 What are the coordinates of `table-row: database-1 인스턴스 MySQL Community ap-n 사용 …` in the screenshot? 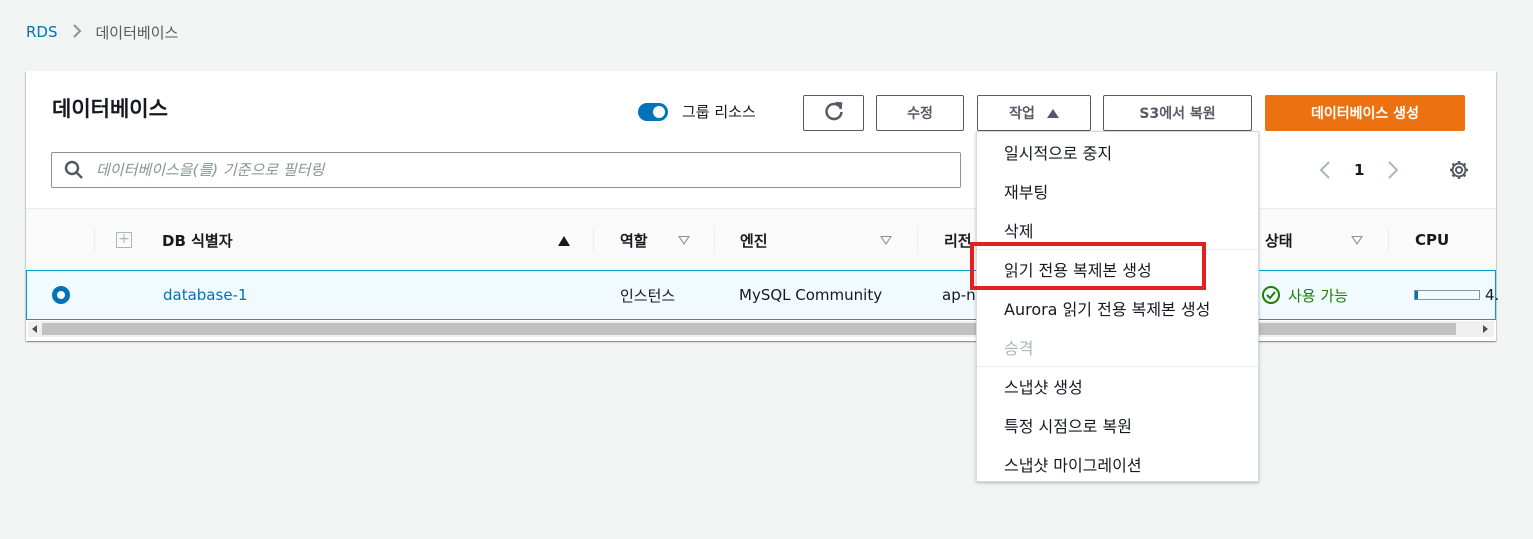 It's located at (762, 295).